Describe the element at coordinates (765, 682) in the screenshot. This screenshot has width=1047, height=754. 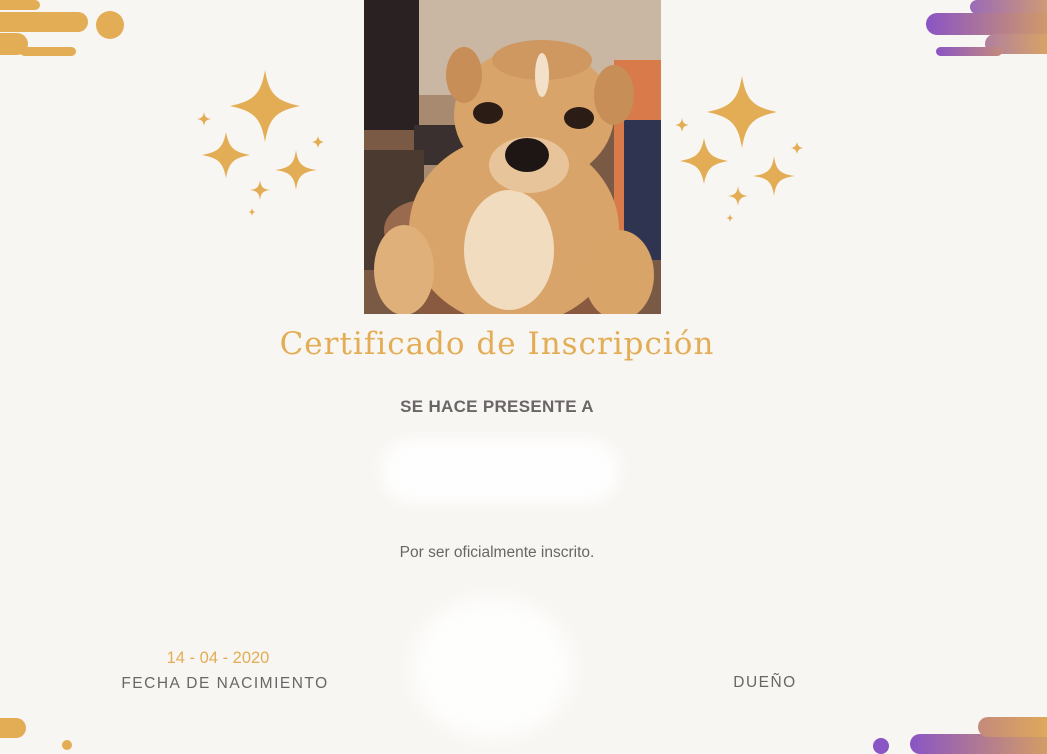
I see `owner-label: DUEÑO` at that location.